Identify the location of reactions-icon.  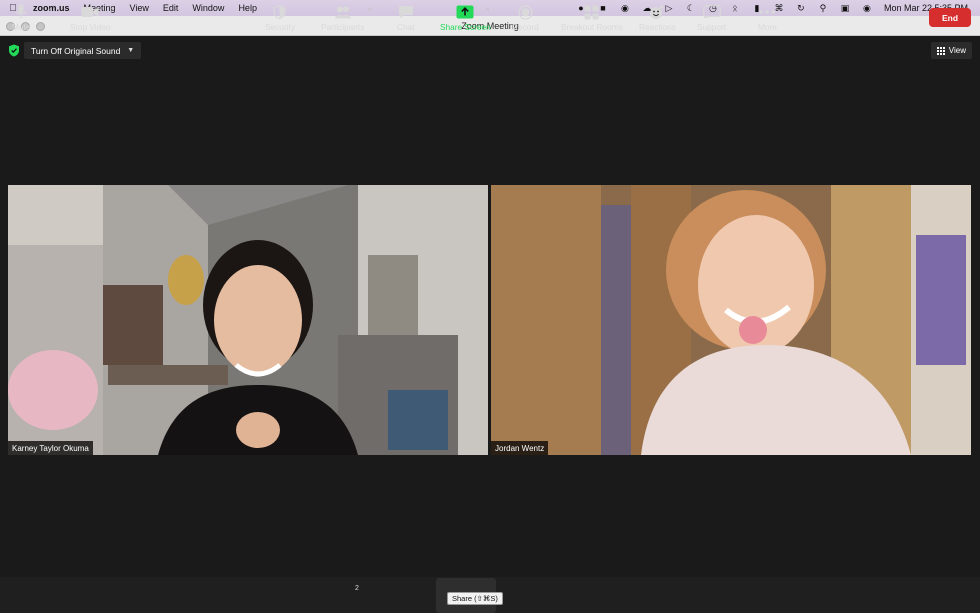
(657, 12).